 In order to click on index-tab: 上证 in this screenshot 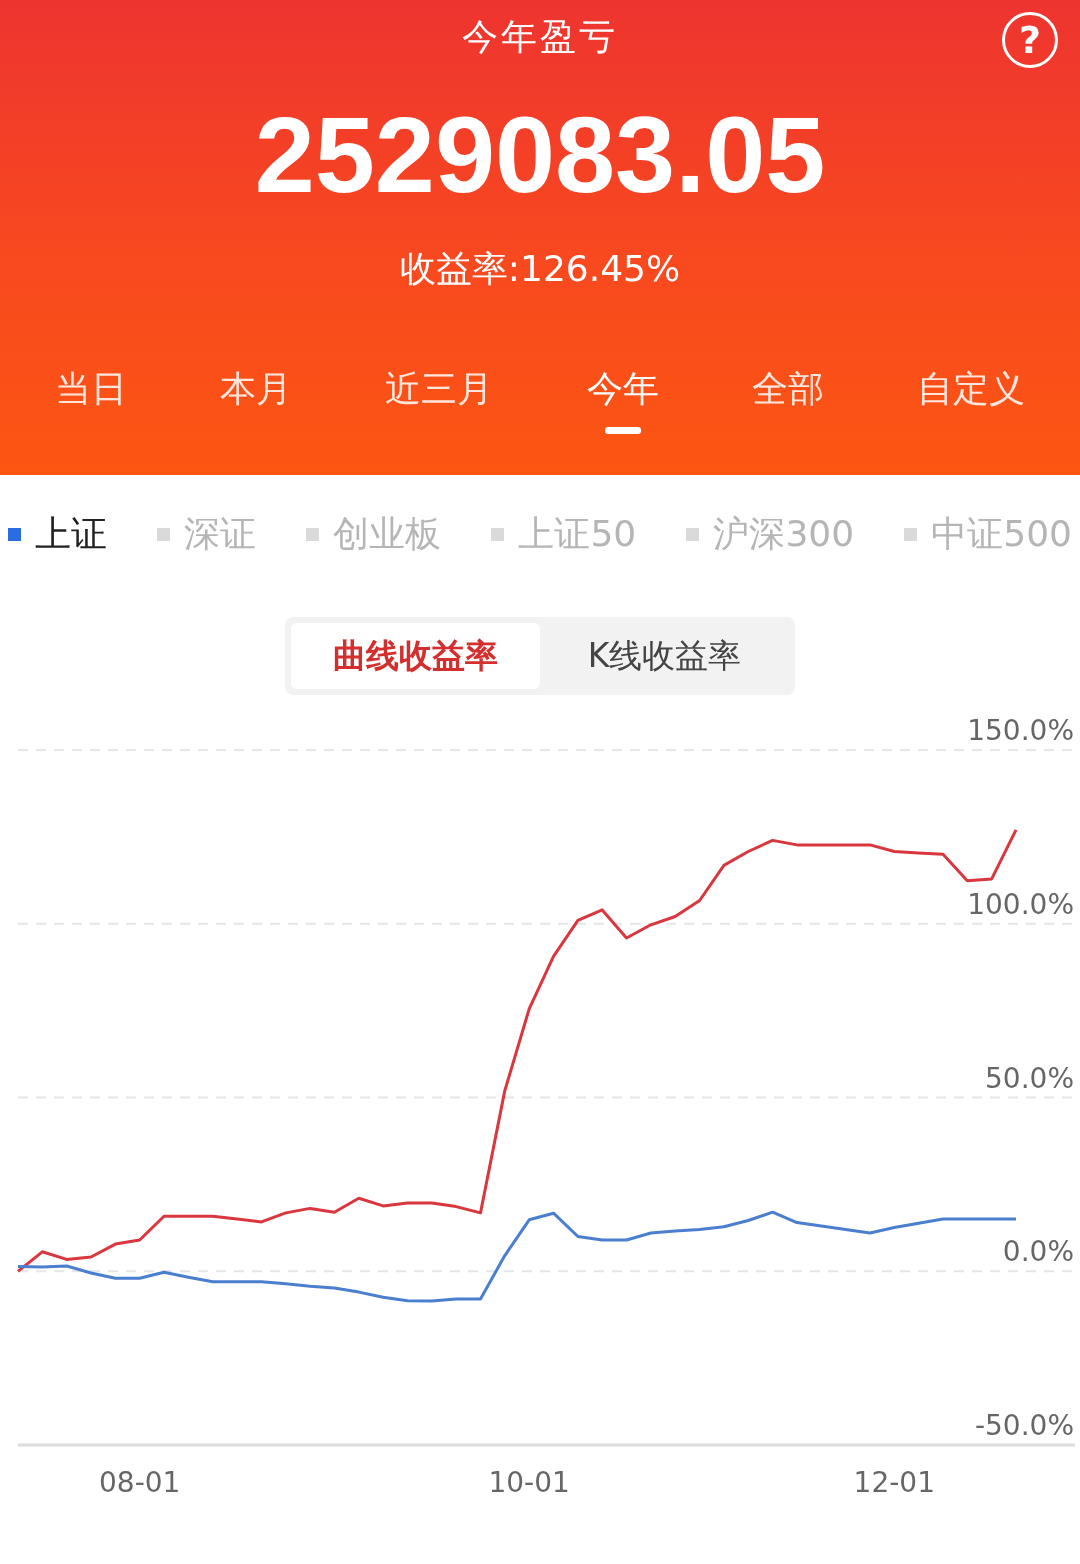, I will do `click(57, 534)`.